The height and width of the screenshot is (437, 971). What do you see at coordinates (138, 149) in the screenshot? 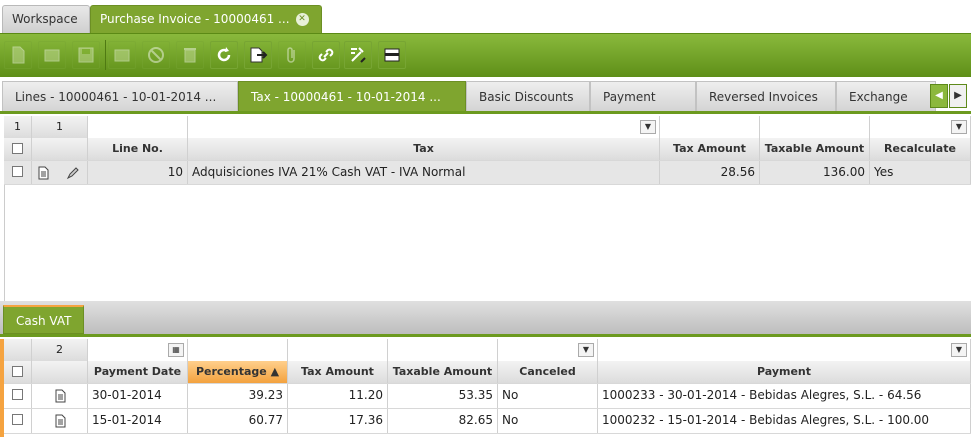
I see `header-line-no: Line No.` at bounding box center [138, 149].